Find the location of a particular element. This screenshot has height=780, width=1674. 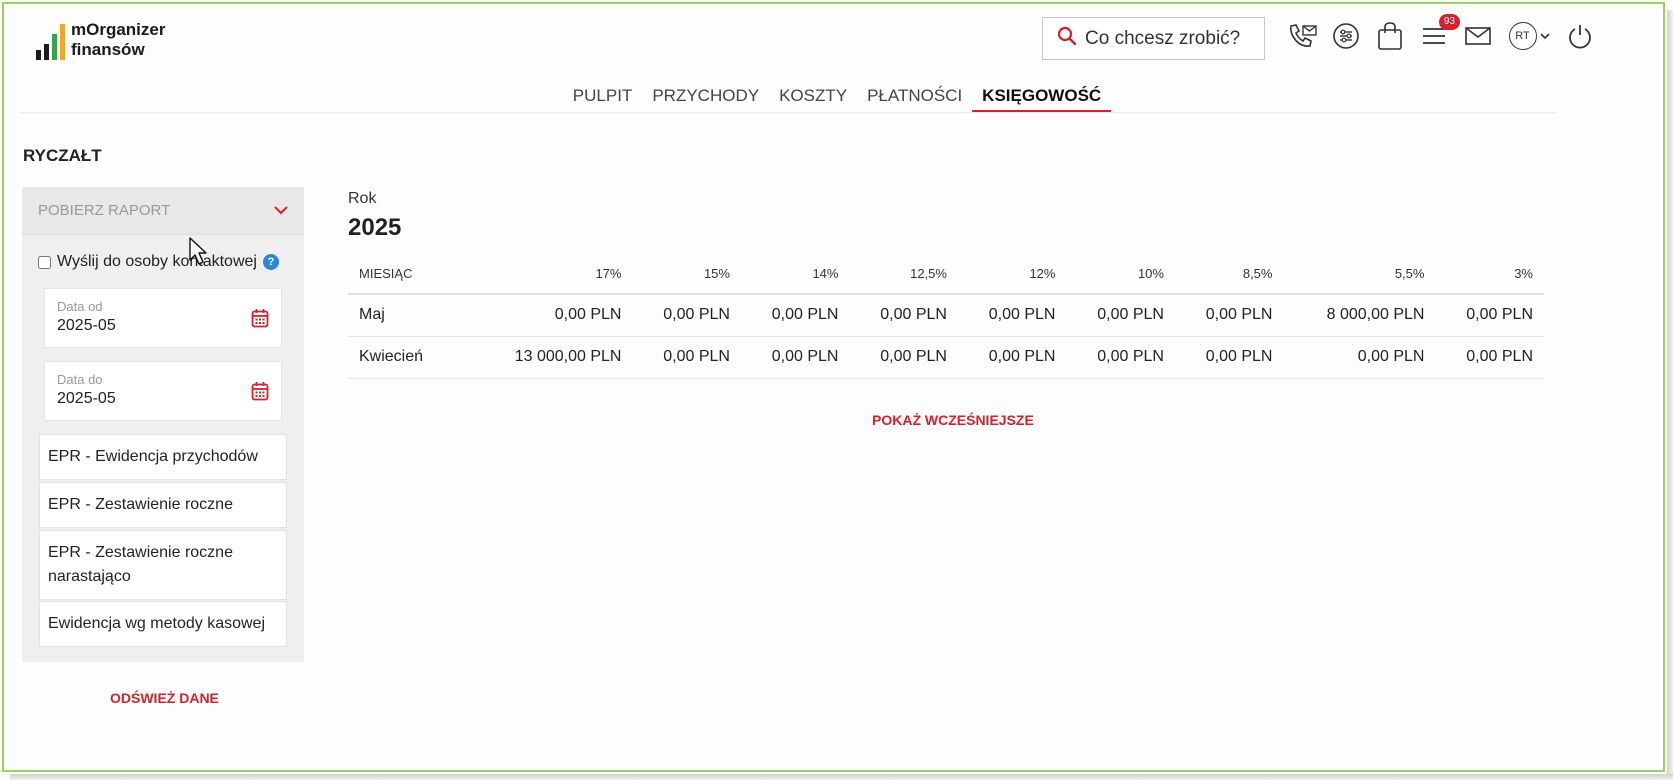

app-logo: mOrganizer finansów is located at coordinates (100, 40).